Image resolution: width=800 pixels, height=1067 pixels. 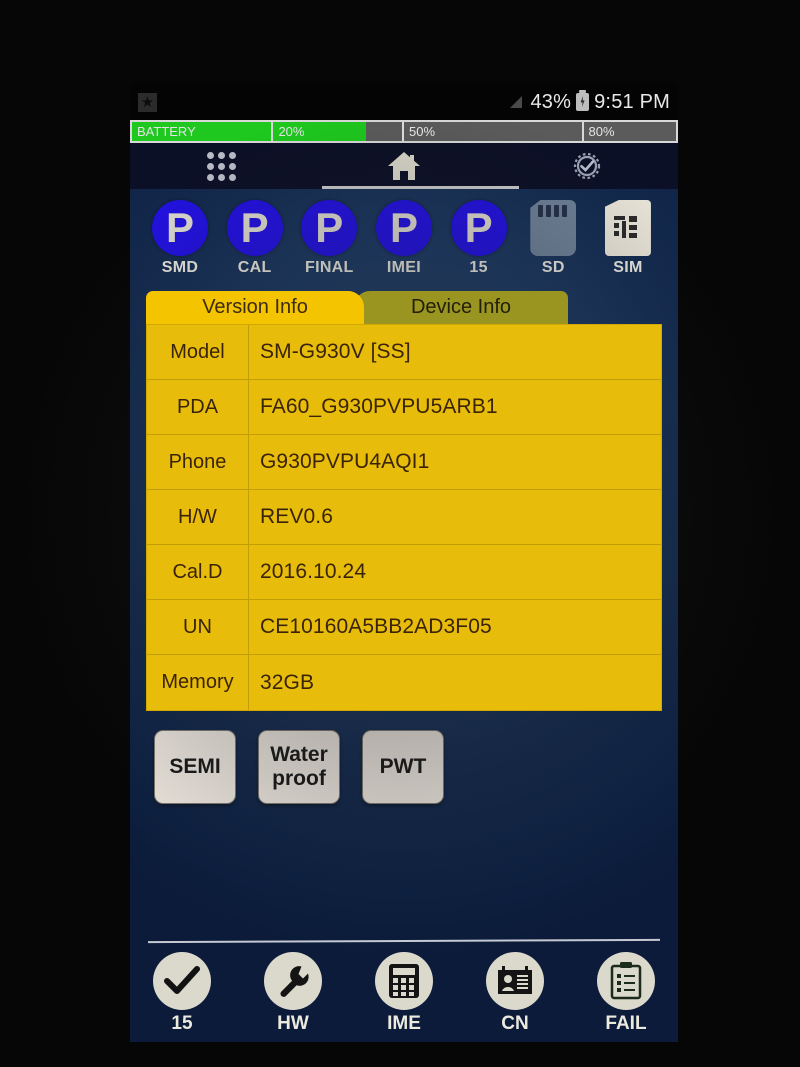 What do you see at coordinates (404, 572) in the screenshot?
I see `table-row: Cal.D 2016.10.24` at bounding box center [404, 572].